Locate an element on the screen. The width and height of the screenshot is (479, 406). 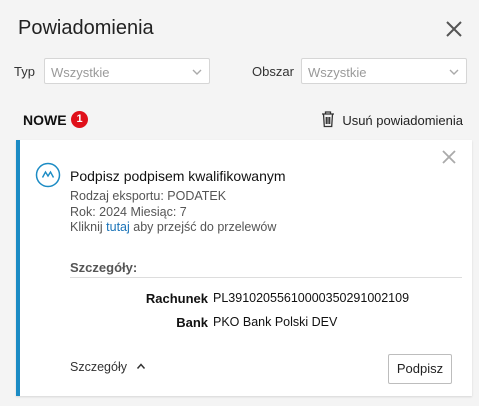
area-filter-select: Wszystkie is located at coordinates (384, 71).